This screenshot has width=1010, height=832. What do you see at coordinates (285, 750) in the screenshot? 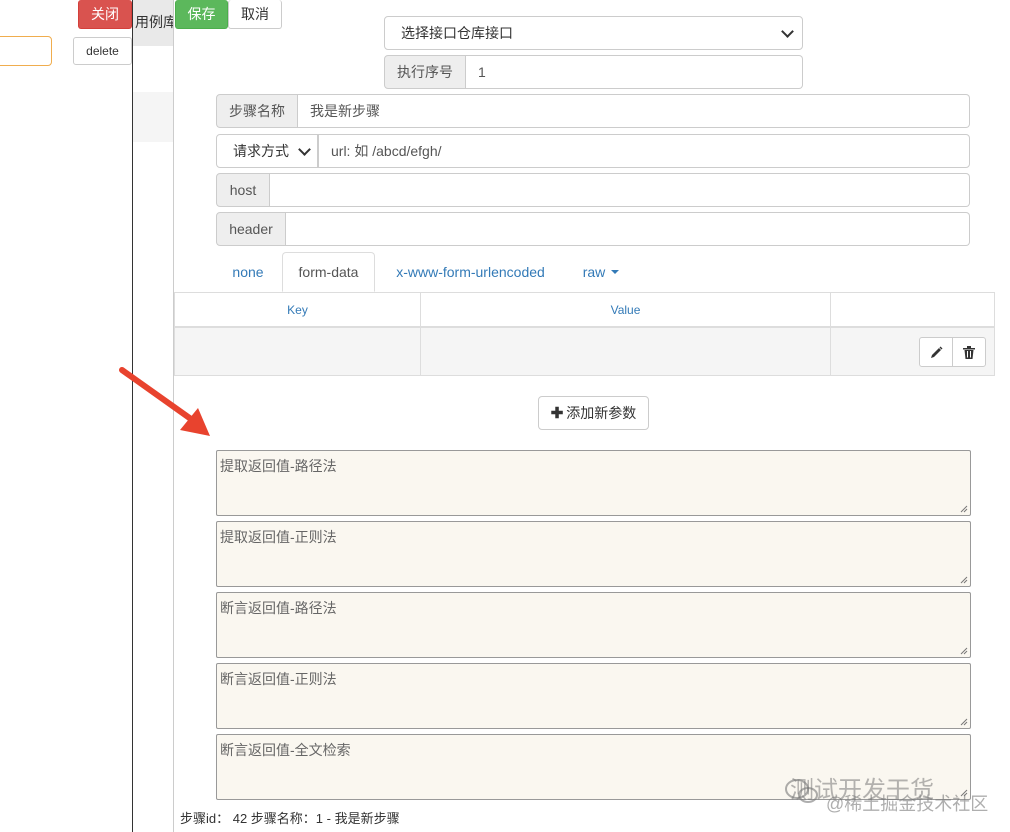
I see `textarea-placeholder: 断言返回值-全文检索` at bounding box center [285, 750].